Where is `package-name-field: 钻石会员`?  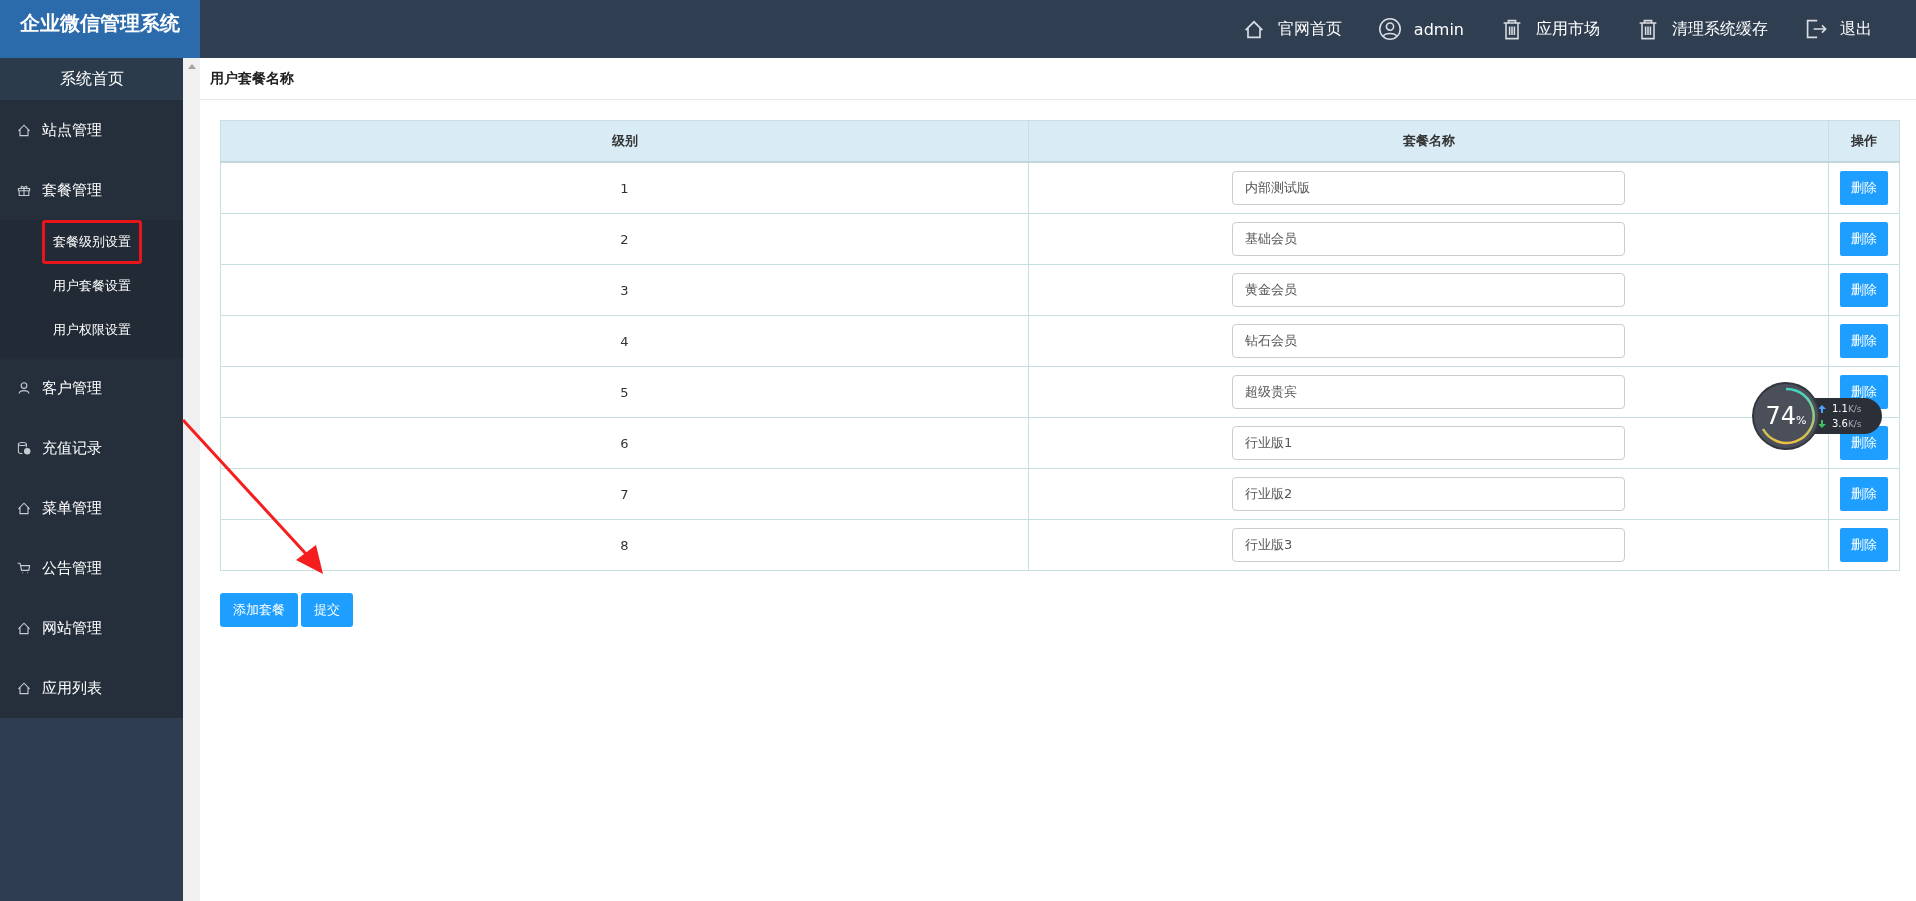
package-name-field: 钻石会员 is located at coordinates (1428, 341).